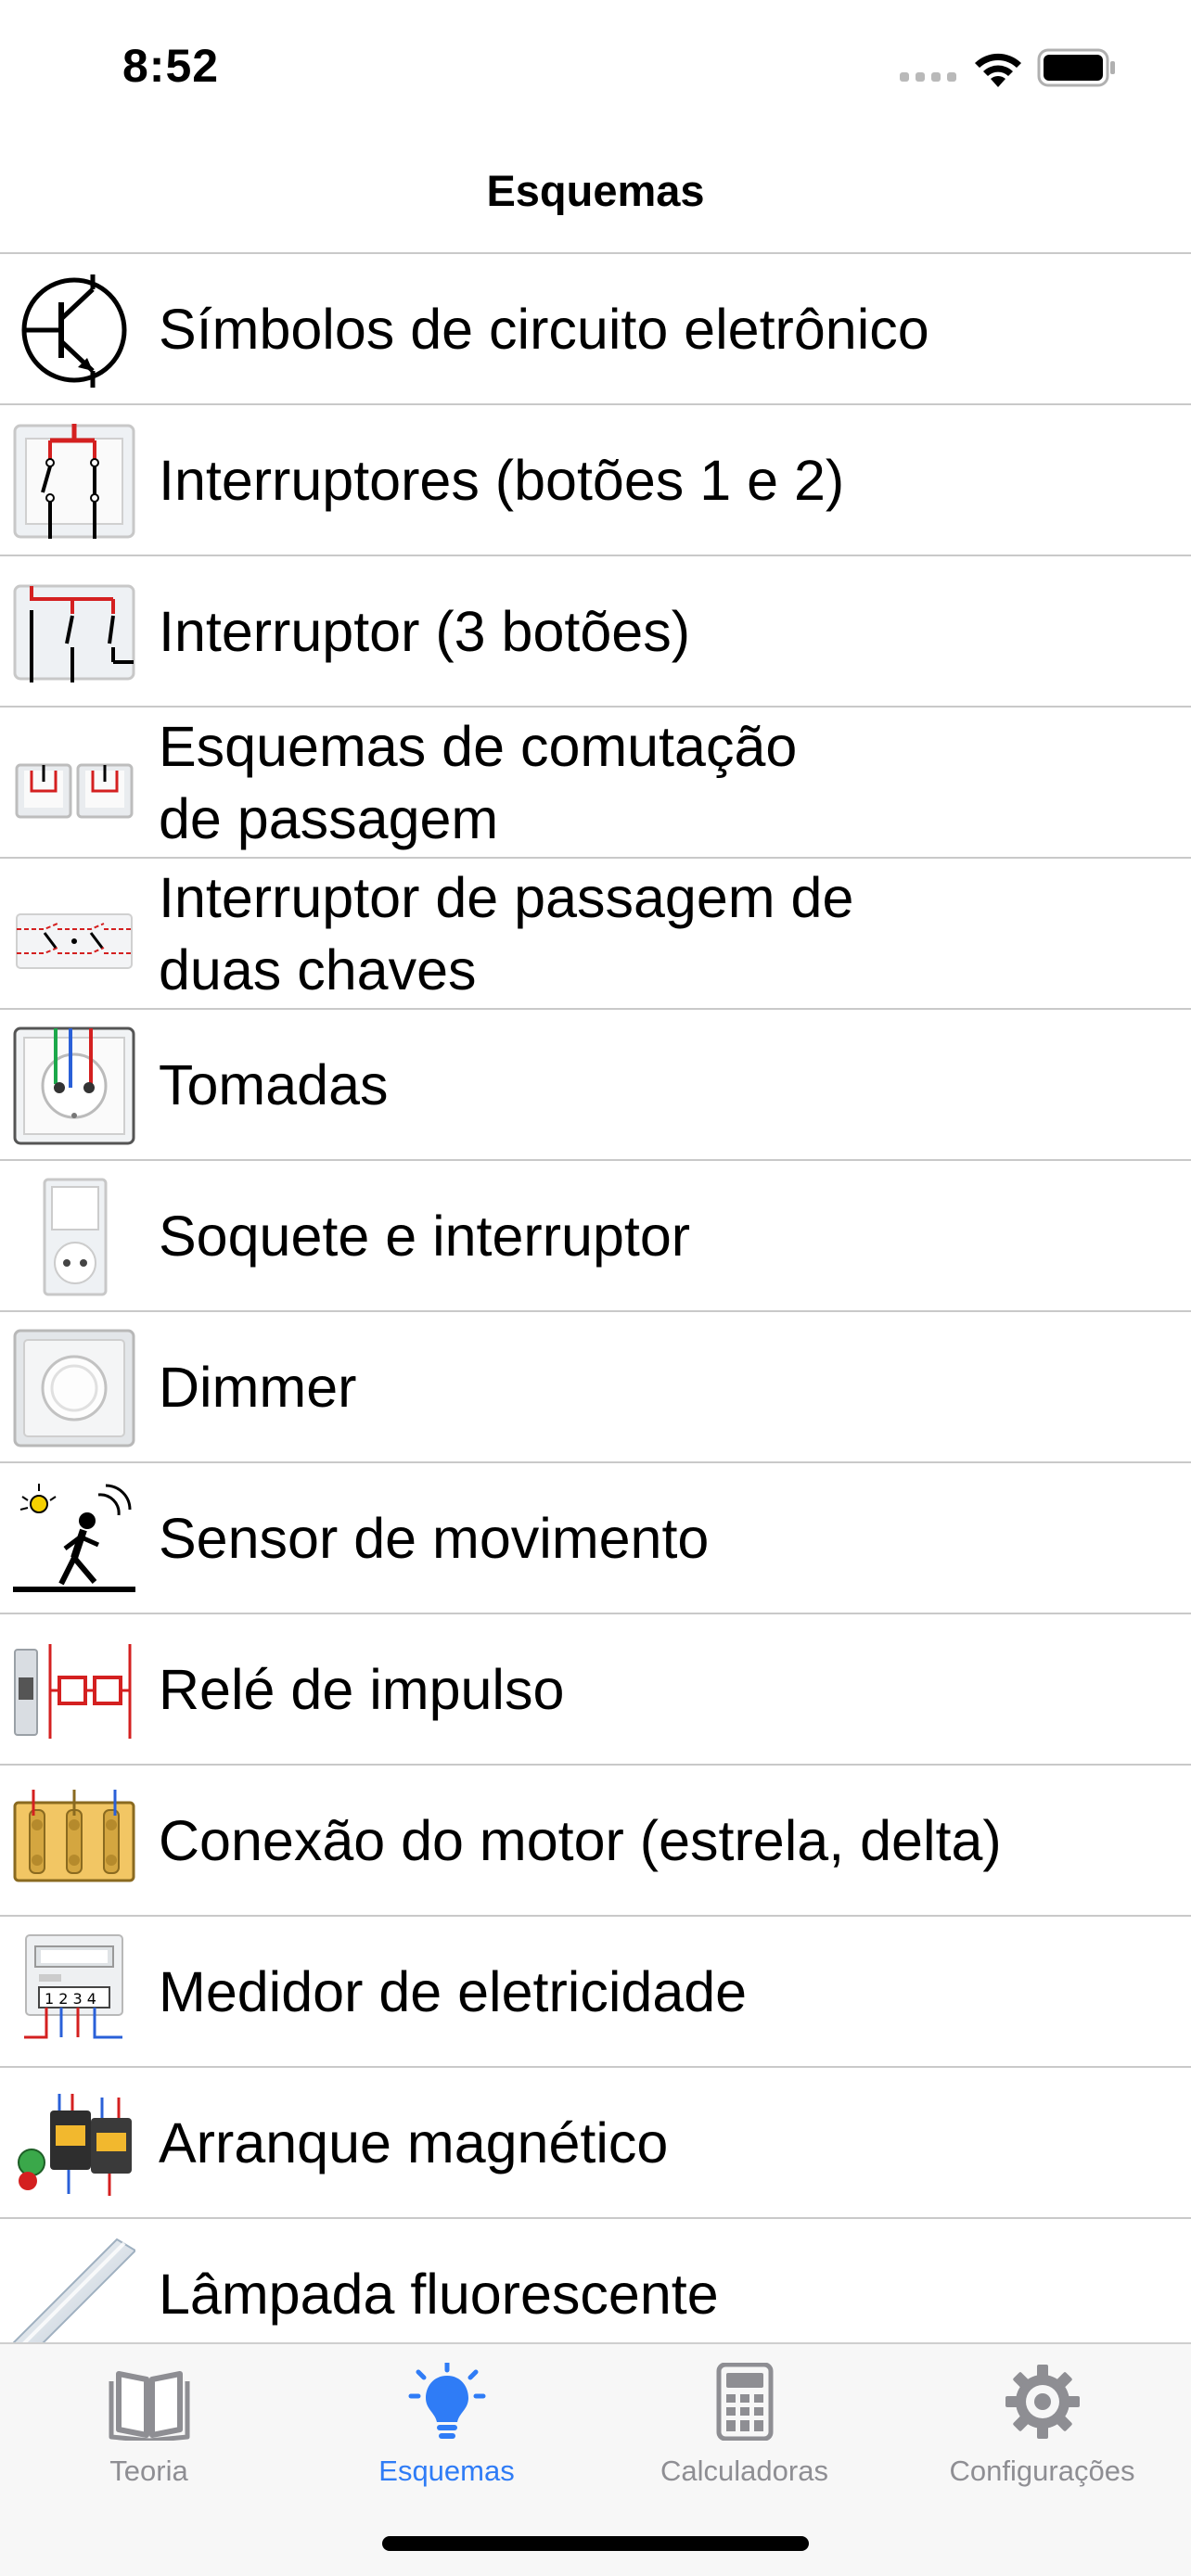  What do you see at coordinates (274, 1084) in the screenshot?
I see `list-item-label: Tomadas` at bounding box center [274, 1084].